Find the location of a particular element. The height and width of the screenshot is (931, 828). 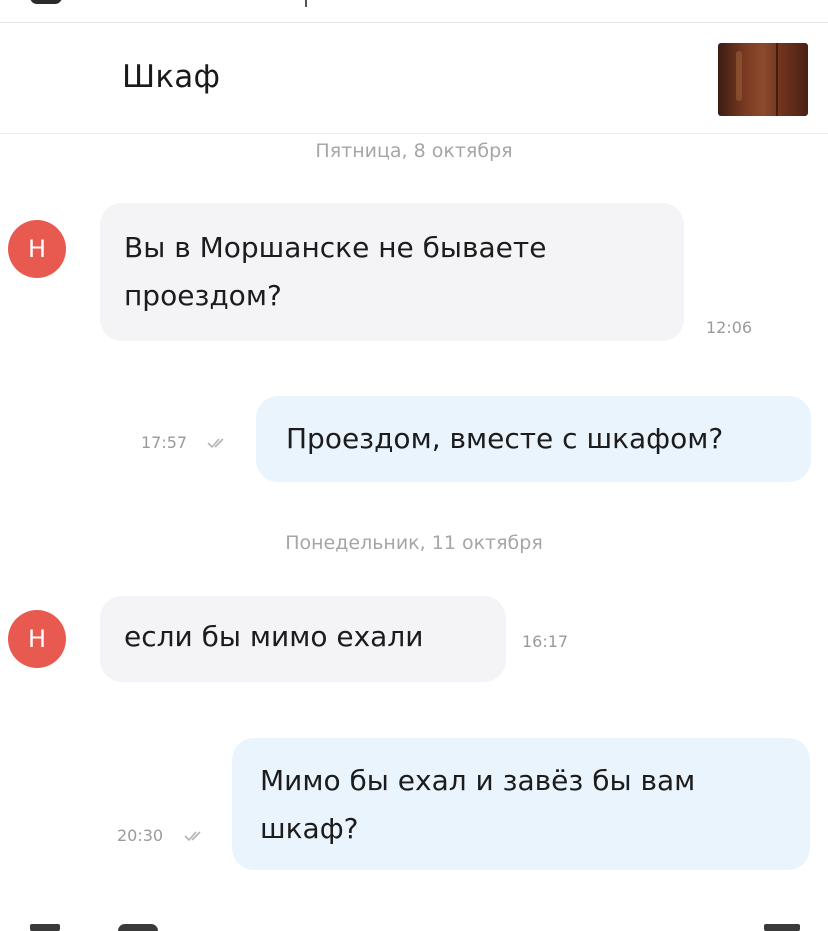

chat-title: Шкаф is located at coordinates (171, 77).